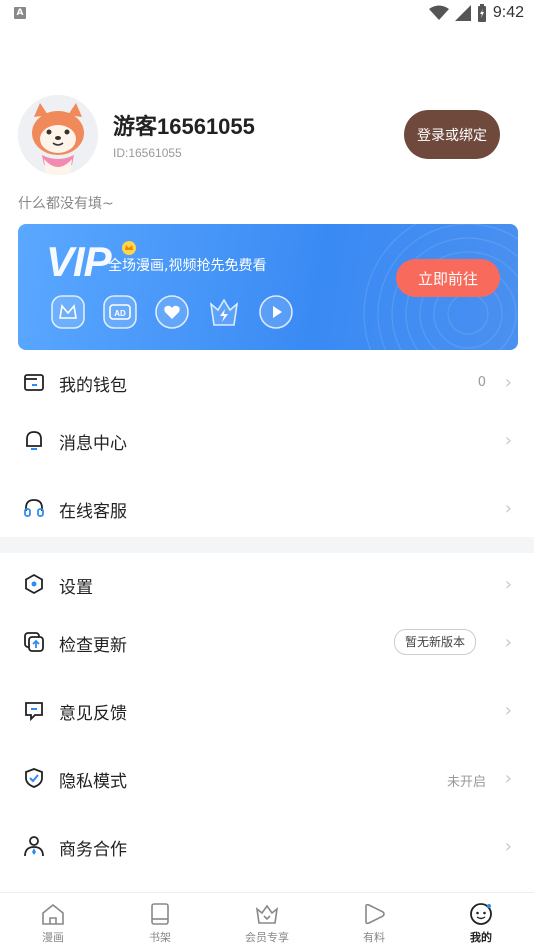 Image resolution: width=534 pixels, height=951 pixels. I want to click on vip-banner: VIP 全场漫画,视频抢先免费看 立即前往 AD, so click(268, 287).